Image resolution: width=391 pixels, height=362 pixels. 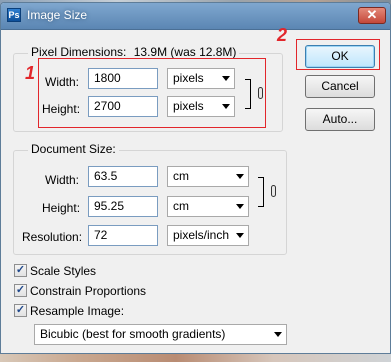 What do you see at coordinates (123, 176) in the screenshot?
I see `document-width-input: 63.5` at bounding box center [123, 176].